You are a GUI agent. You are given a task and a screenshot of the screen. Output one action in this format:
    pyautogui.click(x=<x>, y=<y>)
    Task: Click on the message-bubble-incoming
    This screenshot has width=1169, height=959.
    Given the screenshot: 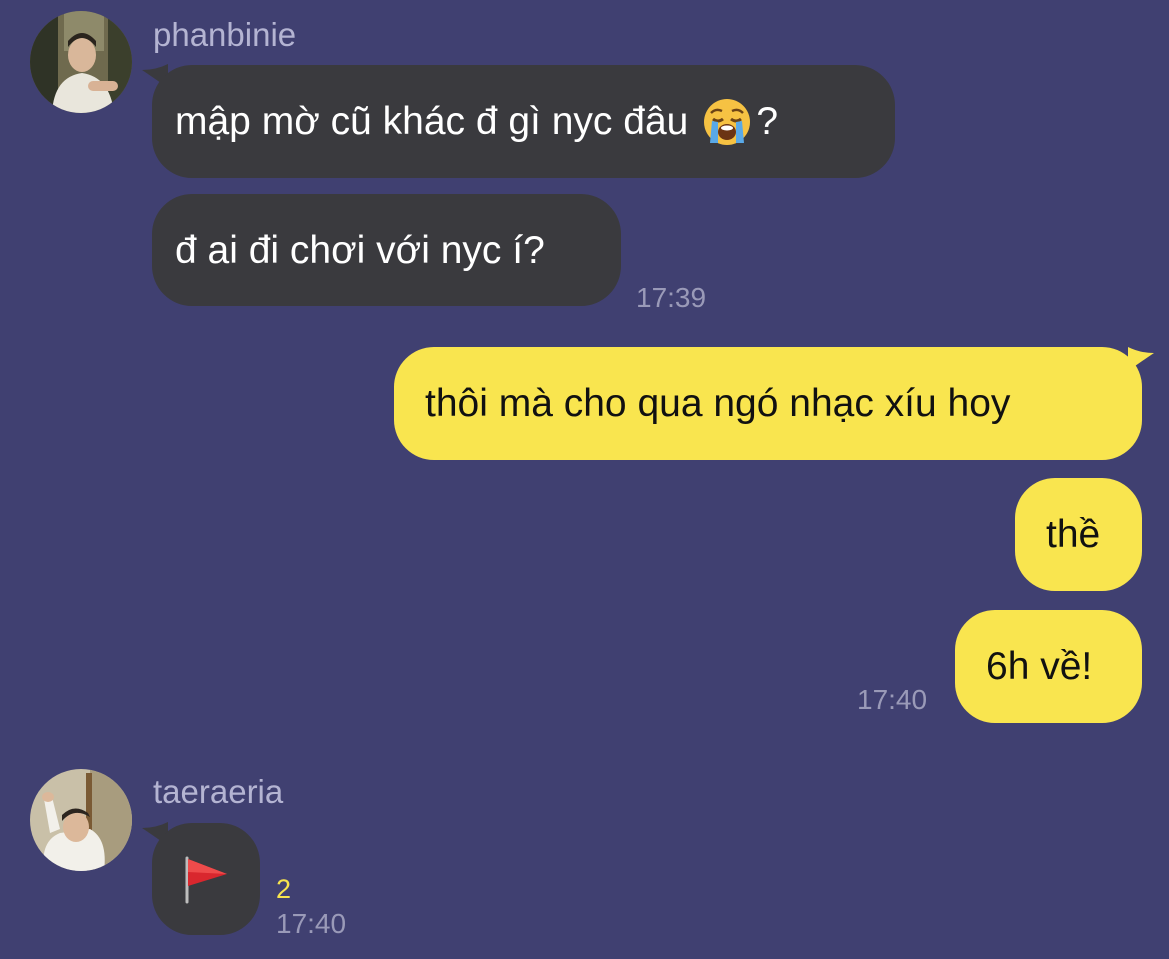 What is the action you would take?
    pyautogui.click(x=206, y=879)
    